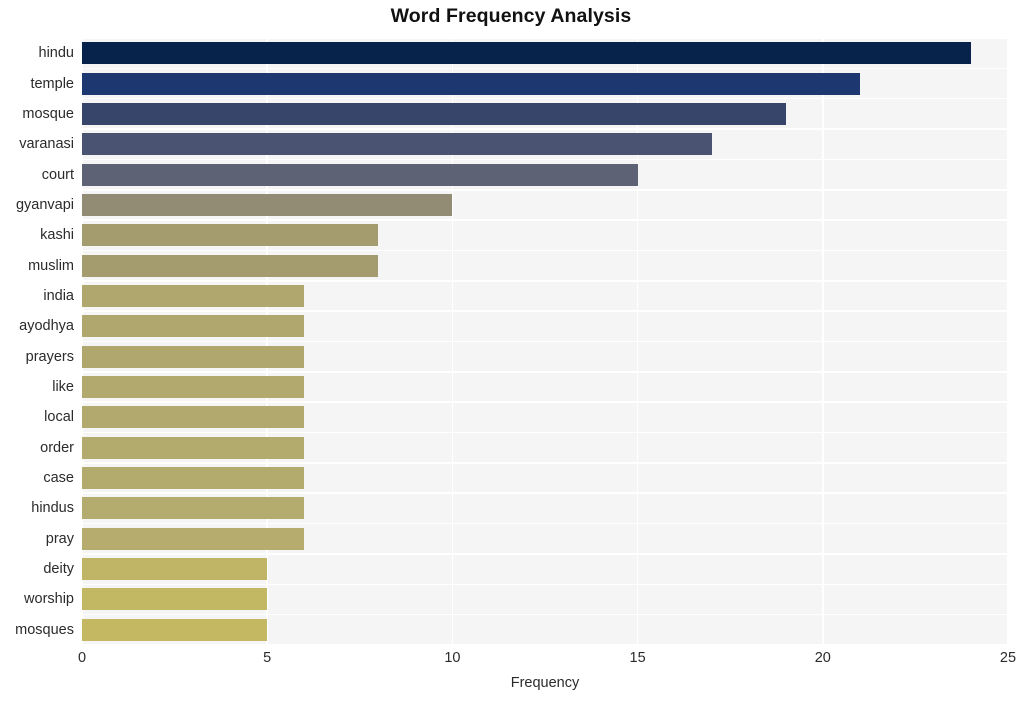 The image size is (1022, 701). I want to click on y-axis-tick-label: varanasi, so click(46, 144).